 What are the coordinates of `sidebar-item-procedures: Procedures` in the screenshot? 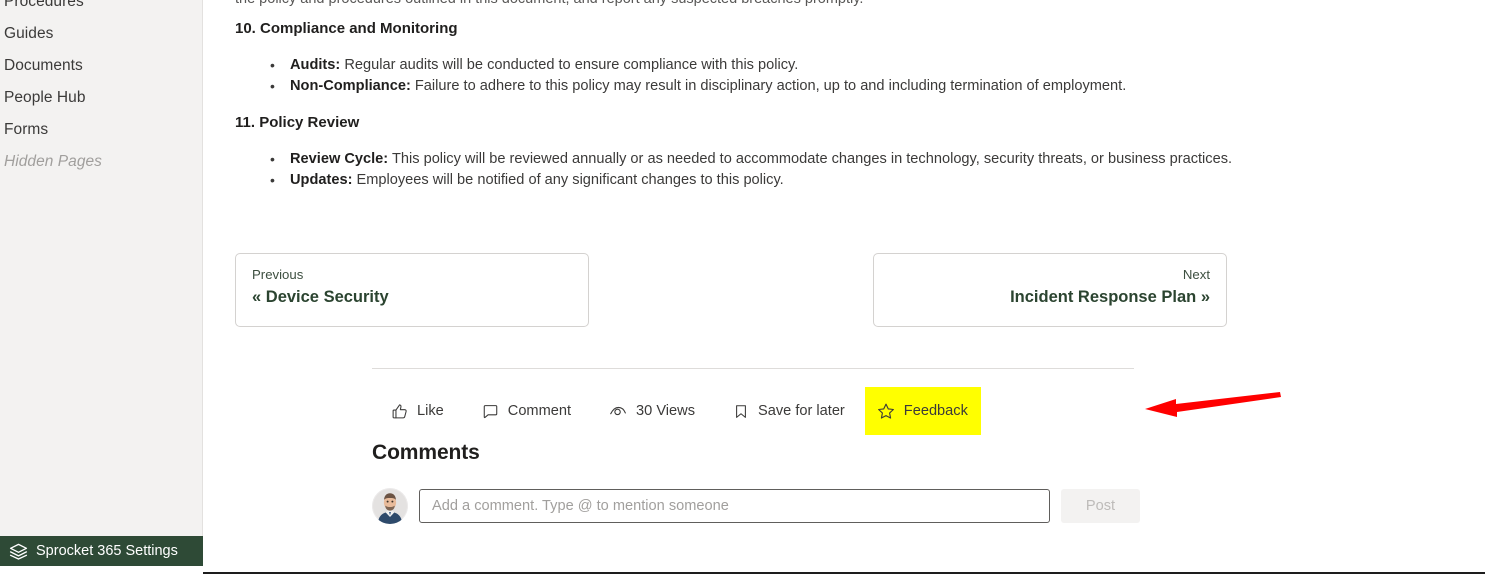 It's located at (101, 9).